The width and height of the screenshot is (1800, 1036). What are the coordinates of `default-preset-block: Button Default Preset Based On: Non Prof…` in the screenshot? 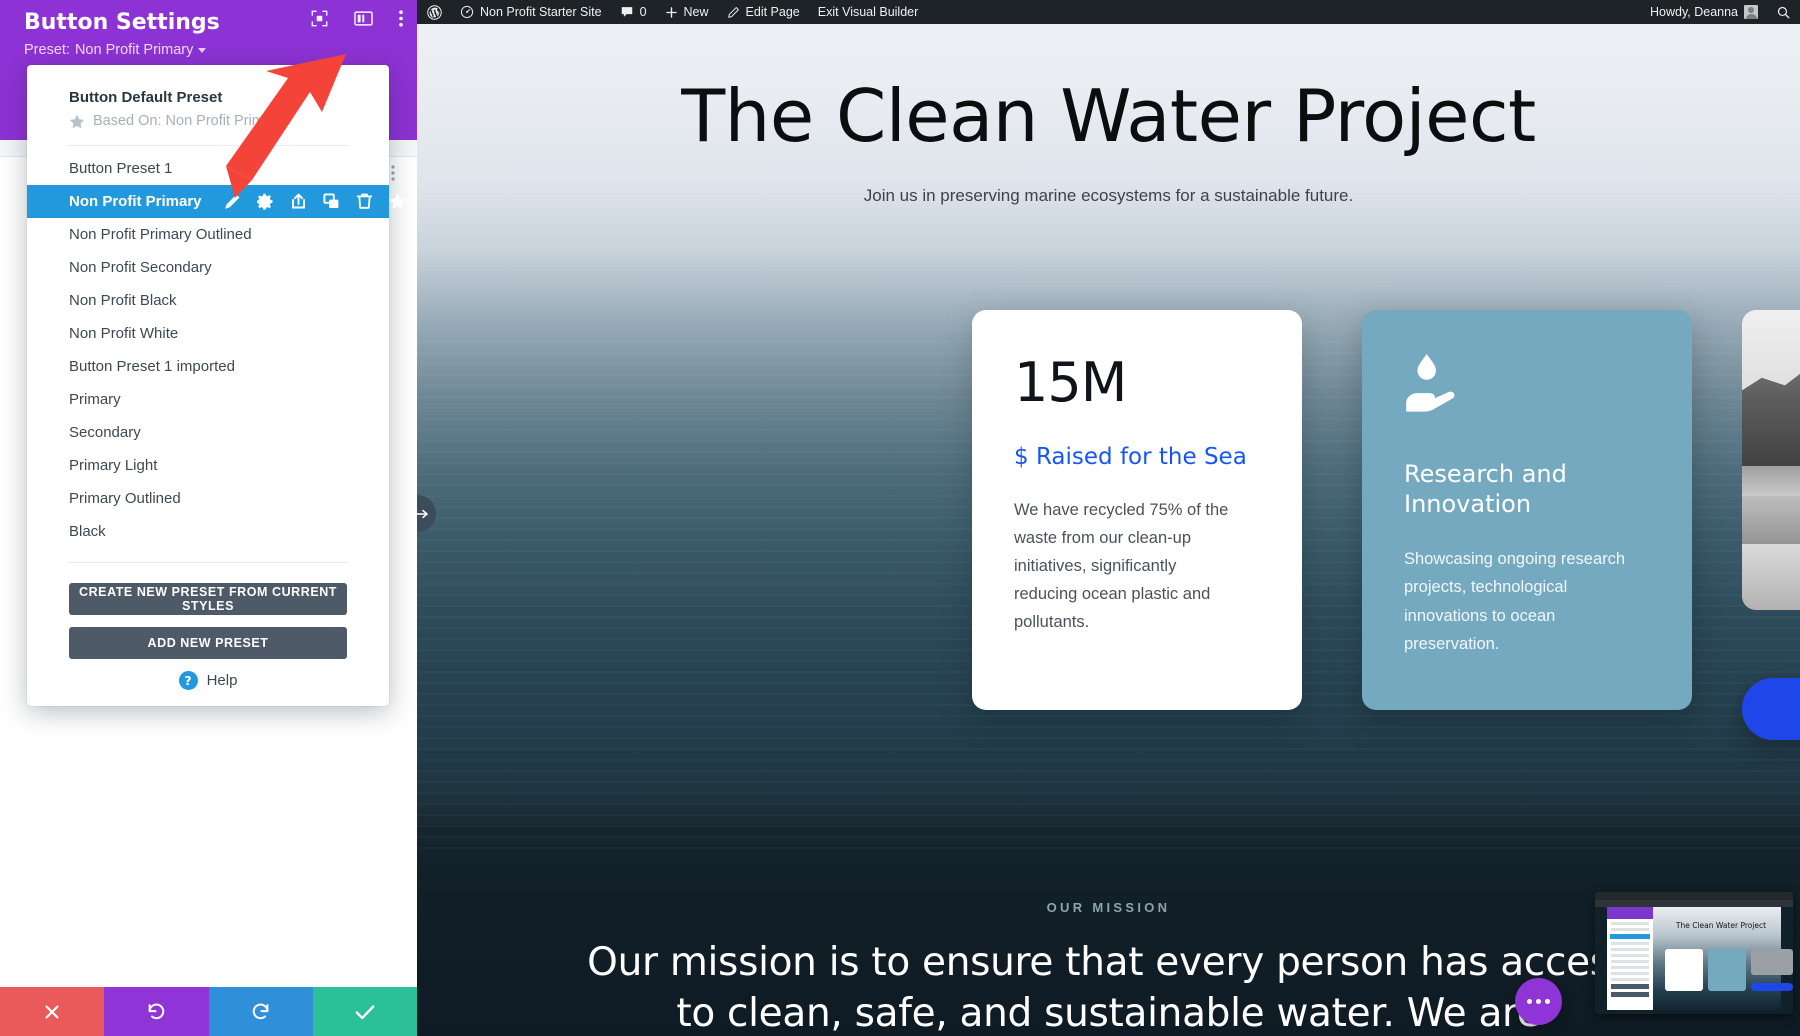 It's located at (208, 106).